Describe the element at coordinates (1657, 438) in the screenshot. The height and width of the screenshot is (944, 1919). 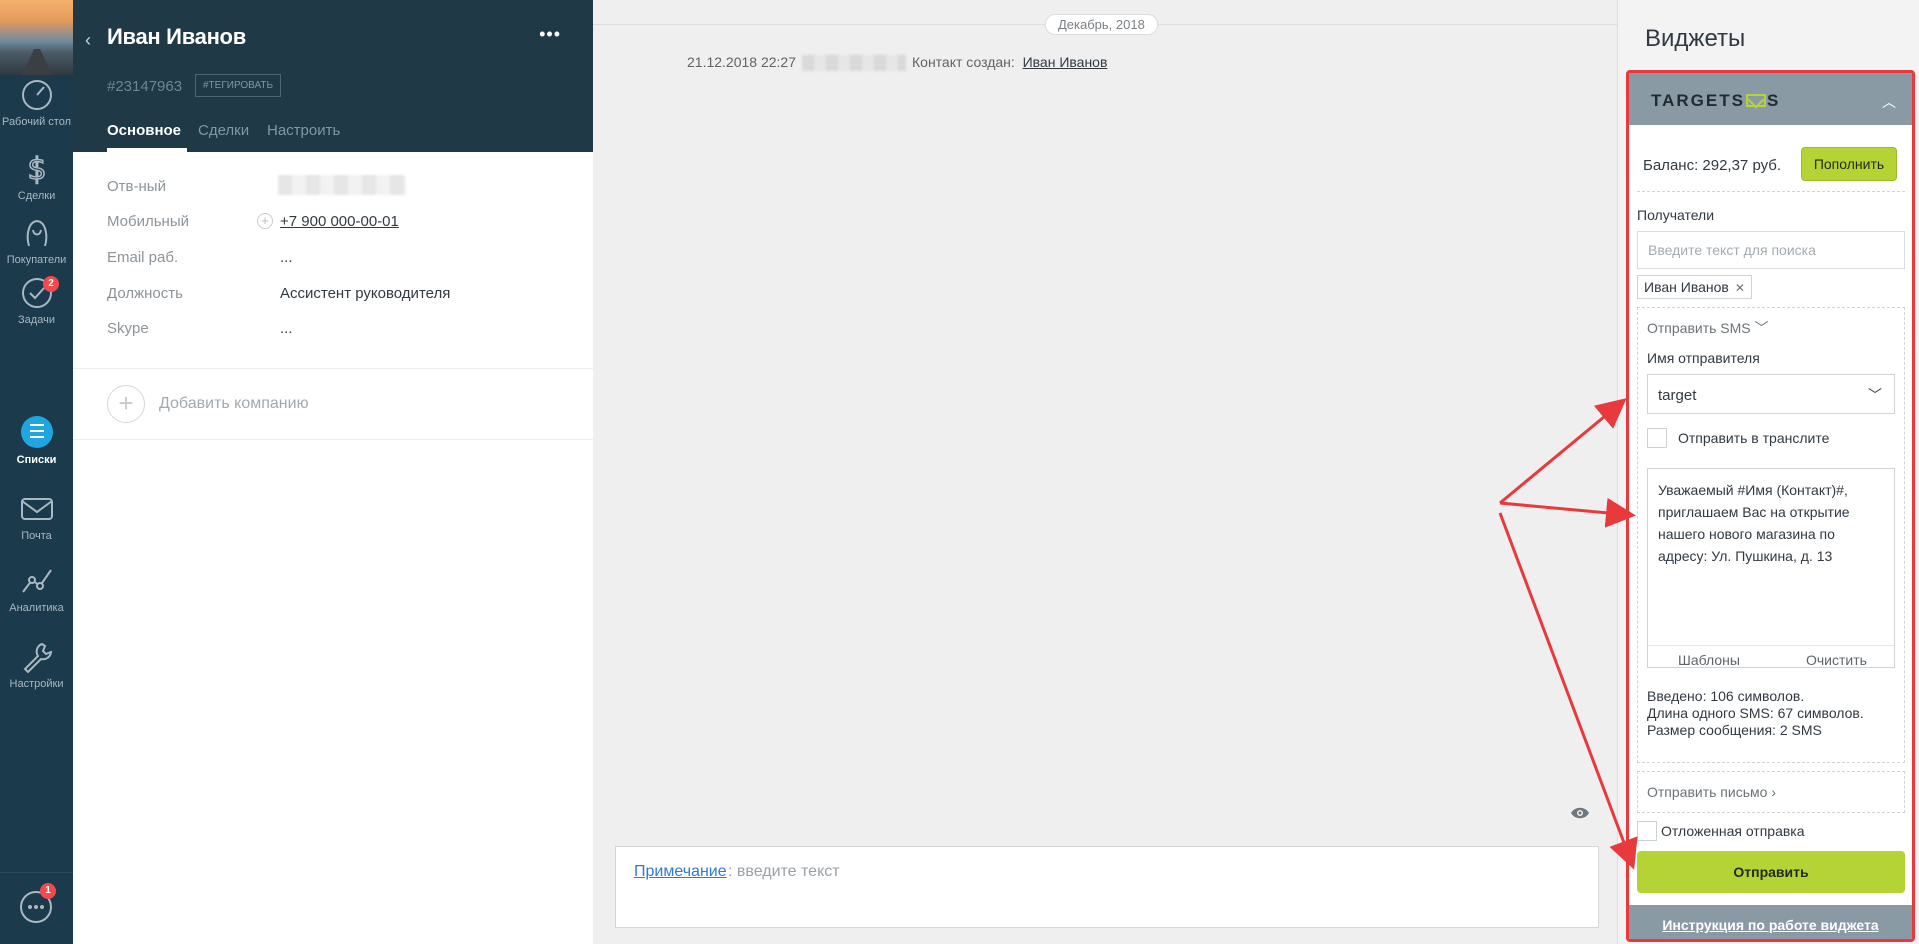
I see `translit-checkbox` at that location.